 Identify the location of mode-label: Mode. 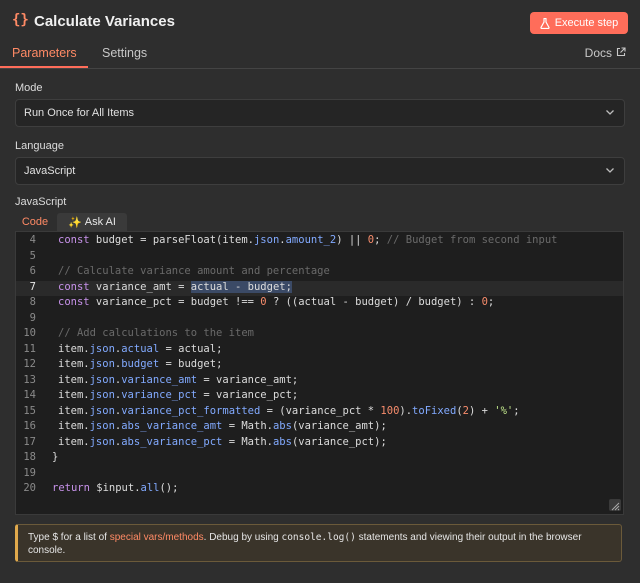
(29, 88).